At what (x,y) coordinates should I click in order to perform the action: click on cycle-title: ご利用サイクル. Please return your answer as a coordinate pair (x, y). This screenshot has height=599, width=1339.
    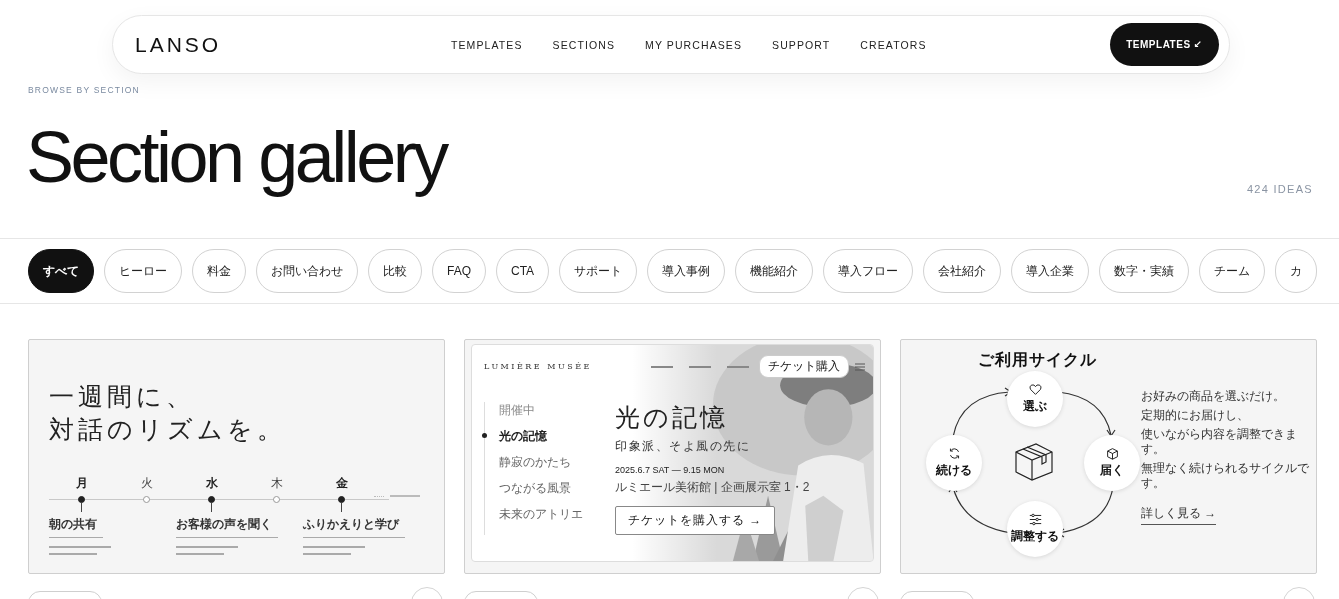
    Looking at the image, I should click on (1037, 360).